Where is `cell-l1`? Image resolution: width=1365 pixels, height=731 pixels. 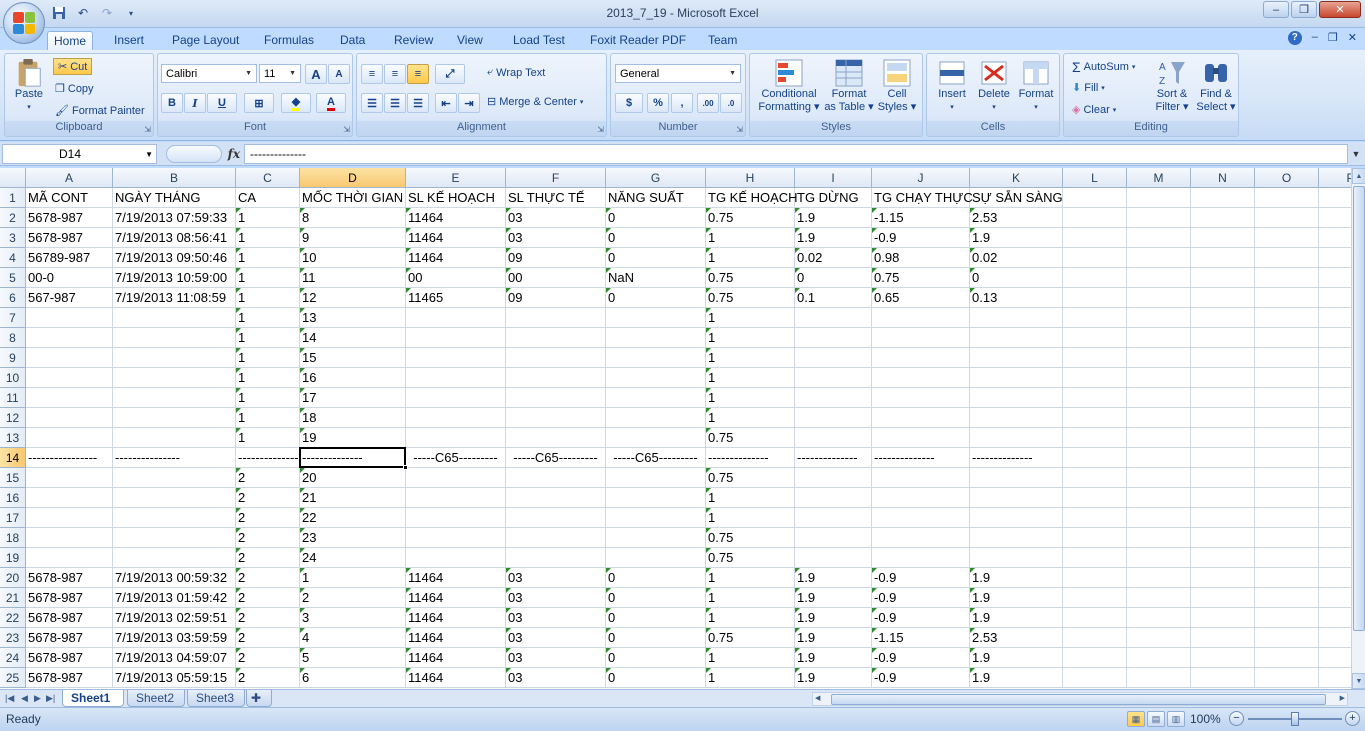 cell-l1 is located at coordinates (1095, 198).